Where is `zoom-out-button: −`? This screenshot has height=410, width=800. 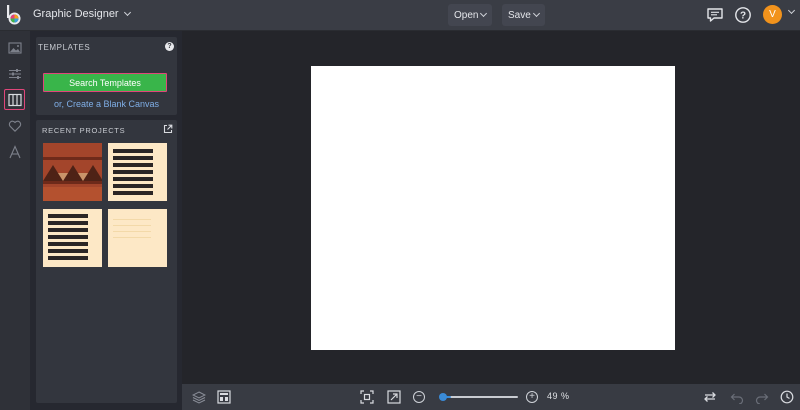 zoom-out-button: − is located at coordinates (419, 397).